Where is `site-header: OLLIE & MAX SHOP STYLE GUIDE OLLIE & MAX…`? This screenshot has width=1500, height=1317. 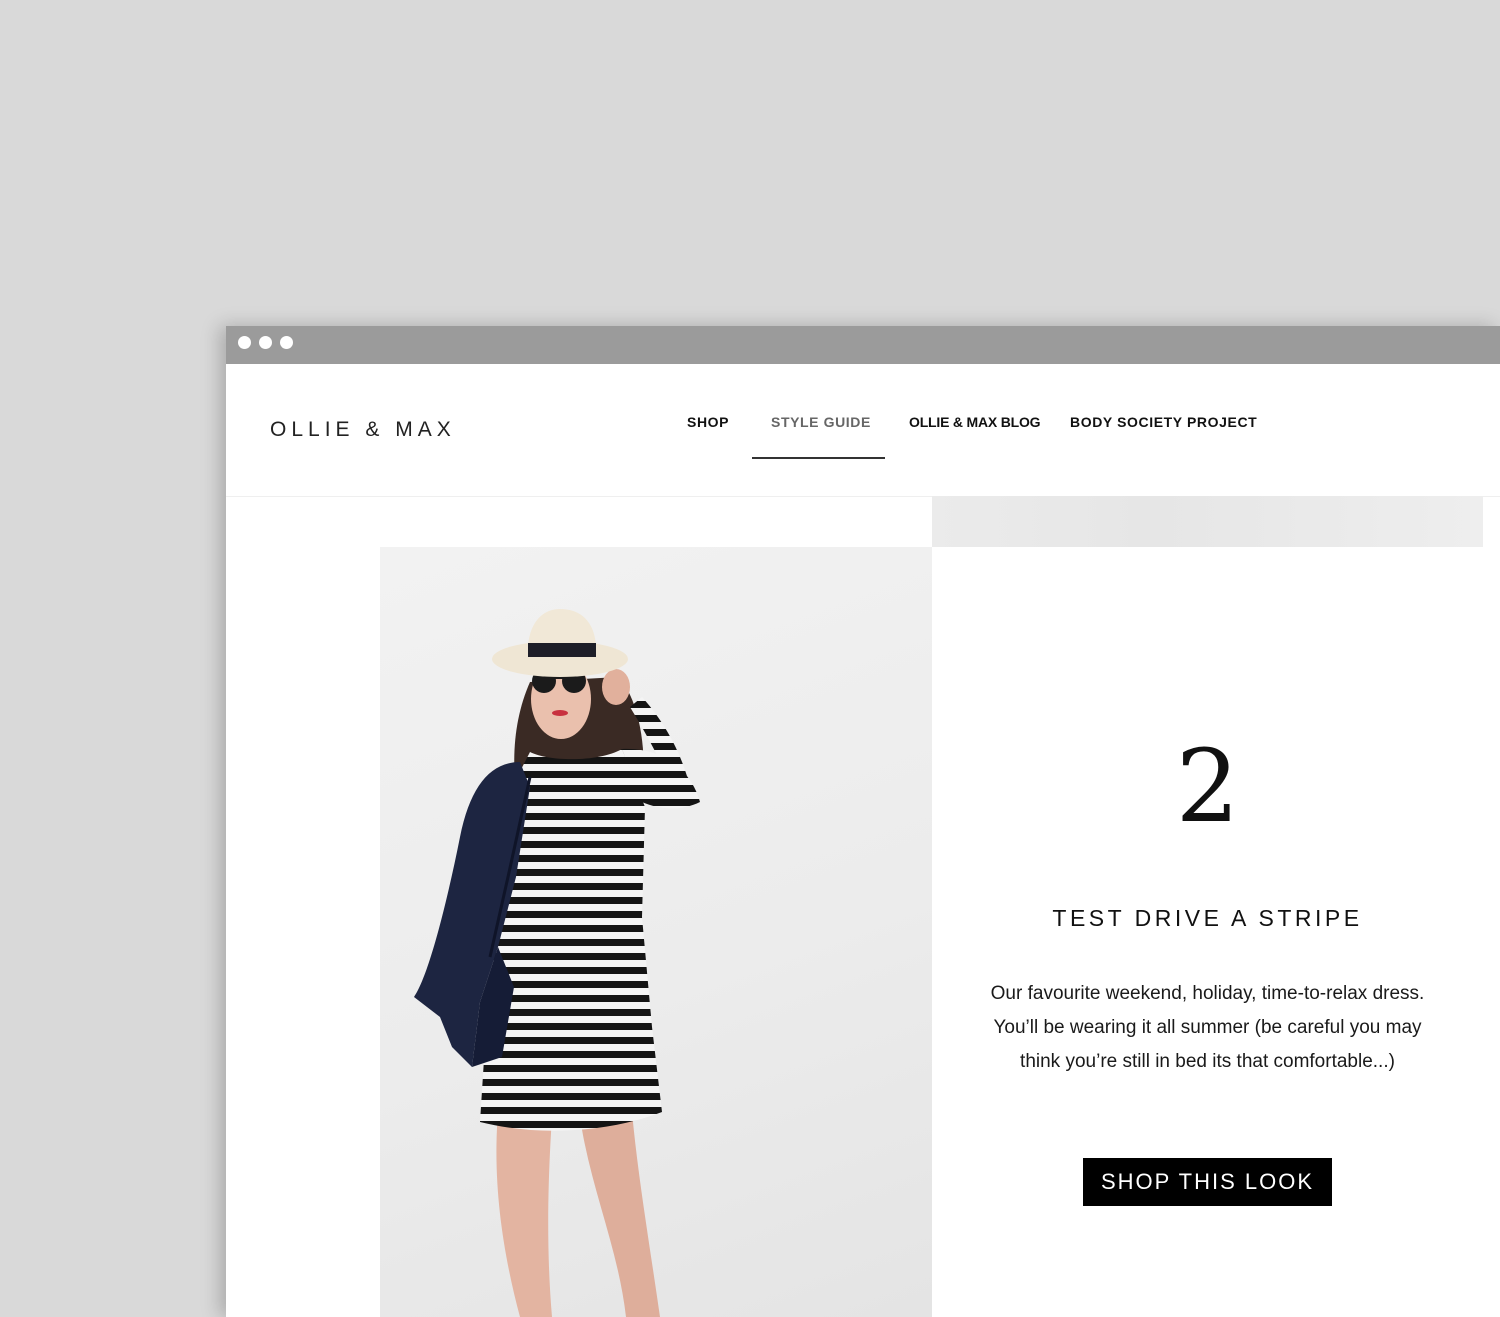
site-header: OLLIE & MAX SHOP STYLE GUIDE OLLIE & MAX… is located at coordinates (863, 430).